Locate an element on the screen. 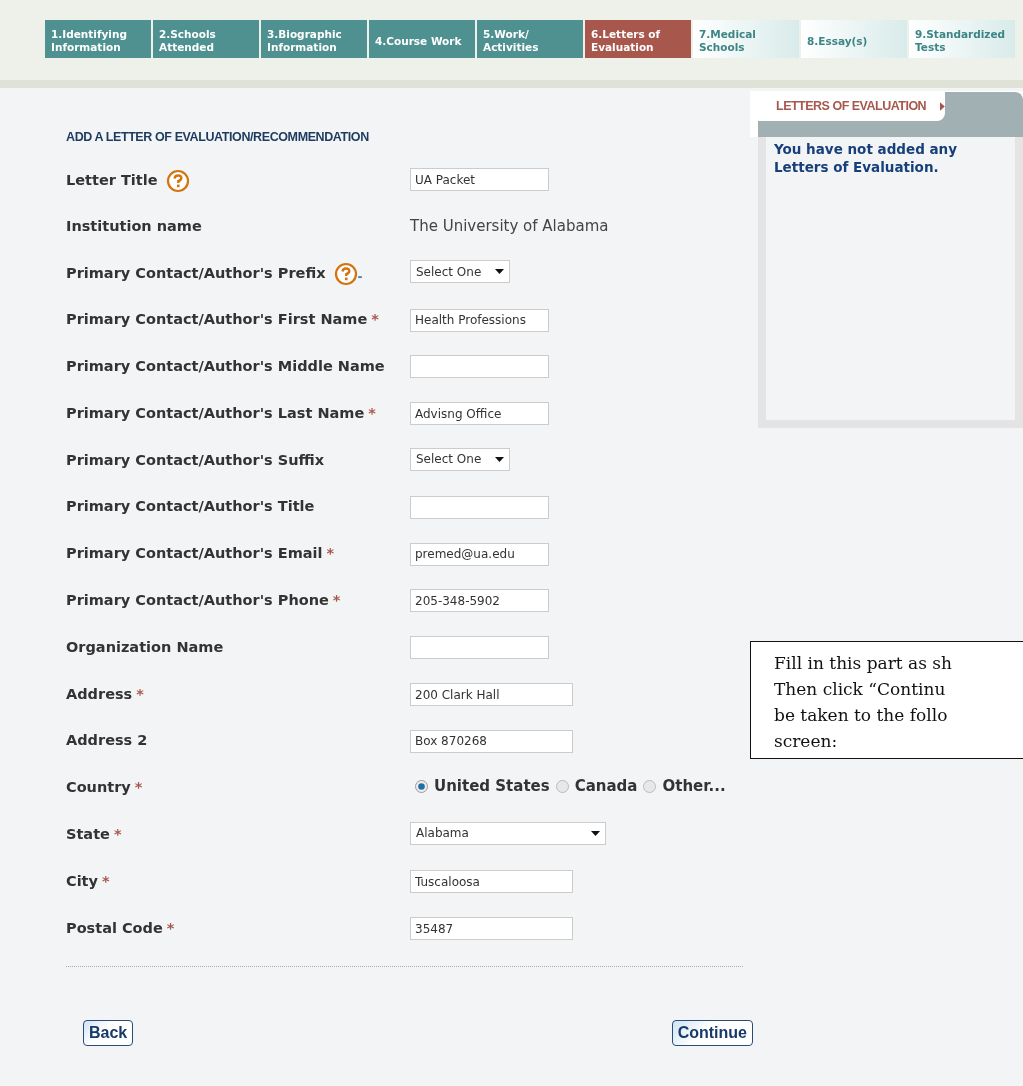 This screenshot has height=1086, width=1023. field-label: Primary Contact/Author's Title is located at coordinates (190, 507).